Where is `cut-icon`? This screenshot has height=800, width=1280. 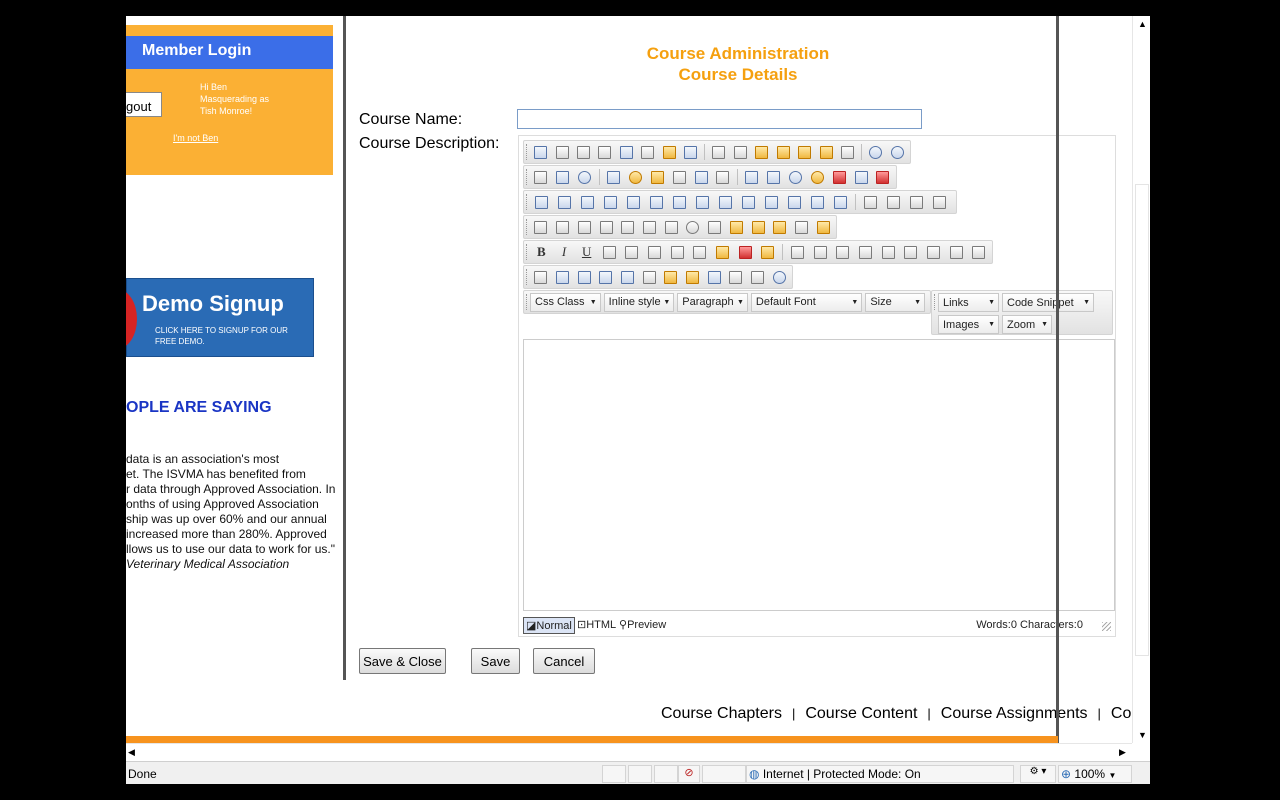 cut-icon is located at coordinates (719, 152).